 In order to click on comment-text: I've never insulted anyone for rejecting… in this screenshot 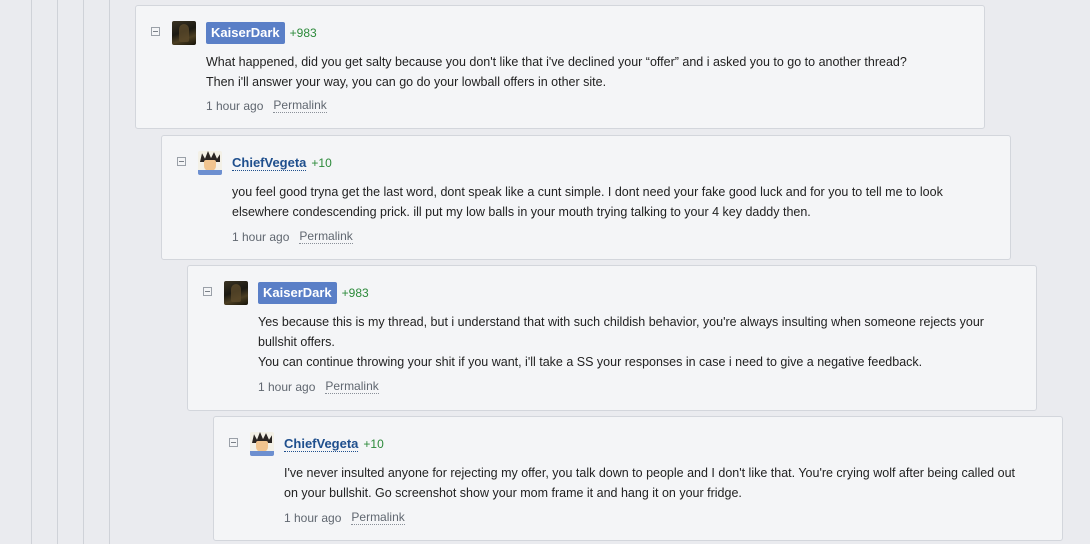, I will do `click(649, 473)`.